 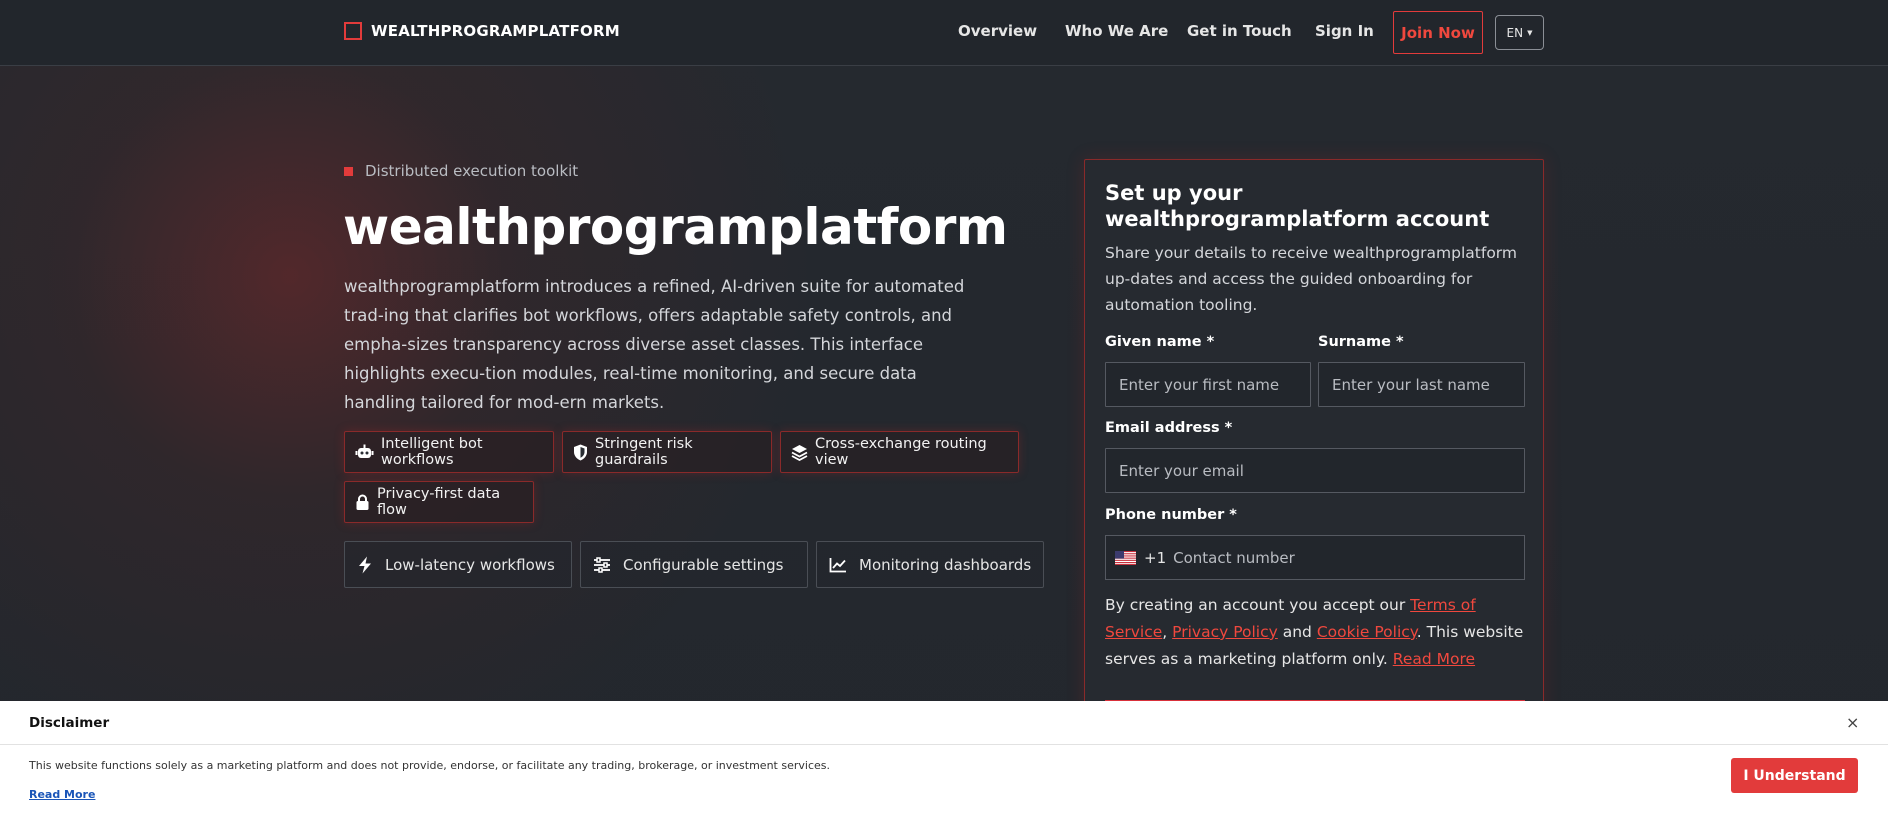 I want to click on chip-label: Cross-exchange routing view, so click(x=901, y=452).